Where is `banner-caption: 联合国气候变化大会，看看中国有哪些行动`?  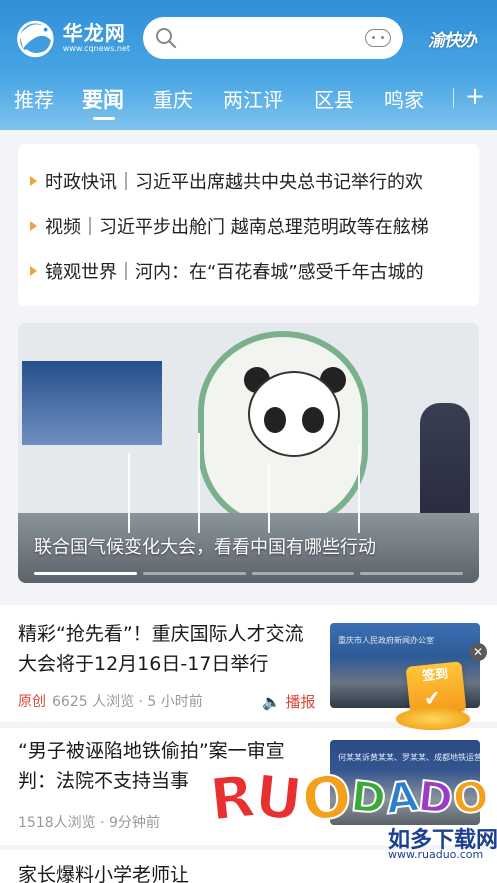 banner-caption: 联合国气候变化大会，看看中国有哪些行动 is located at coordinates (205, 547).